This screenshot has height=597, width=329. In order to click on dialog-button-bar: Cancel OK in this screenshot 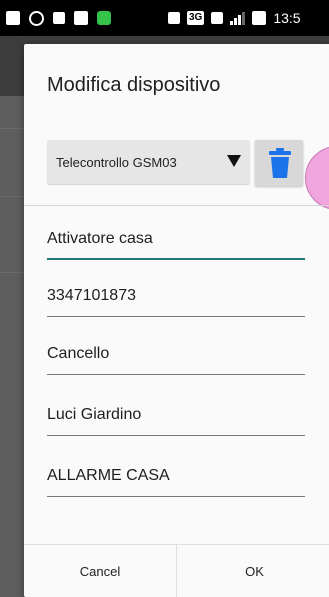, I will do `click(176, 570)`.